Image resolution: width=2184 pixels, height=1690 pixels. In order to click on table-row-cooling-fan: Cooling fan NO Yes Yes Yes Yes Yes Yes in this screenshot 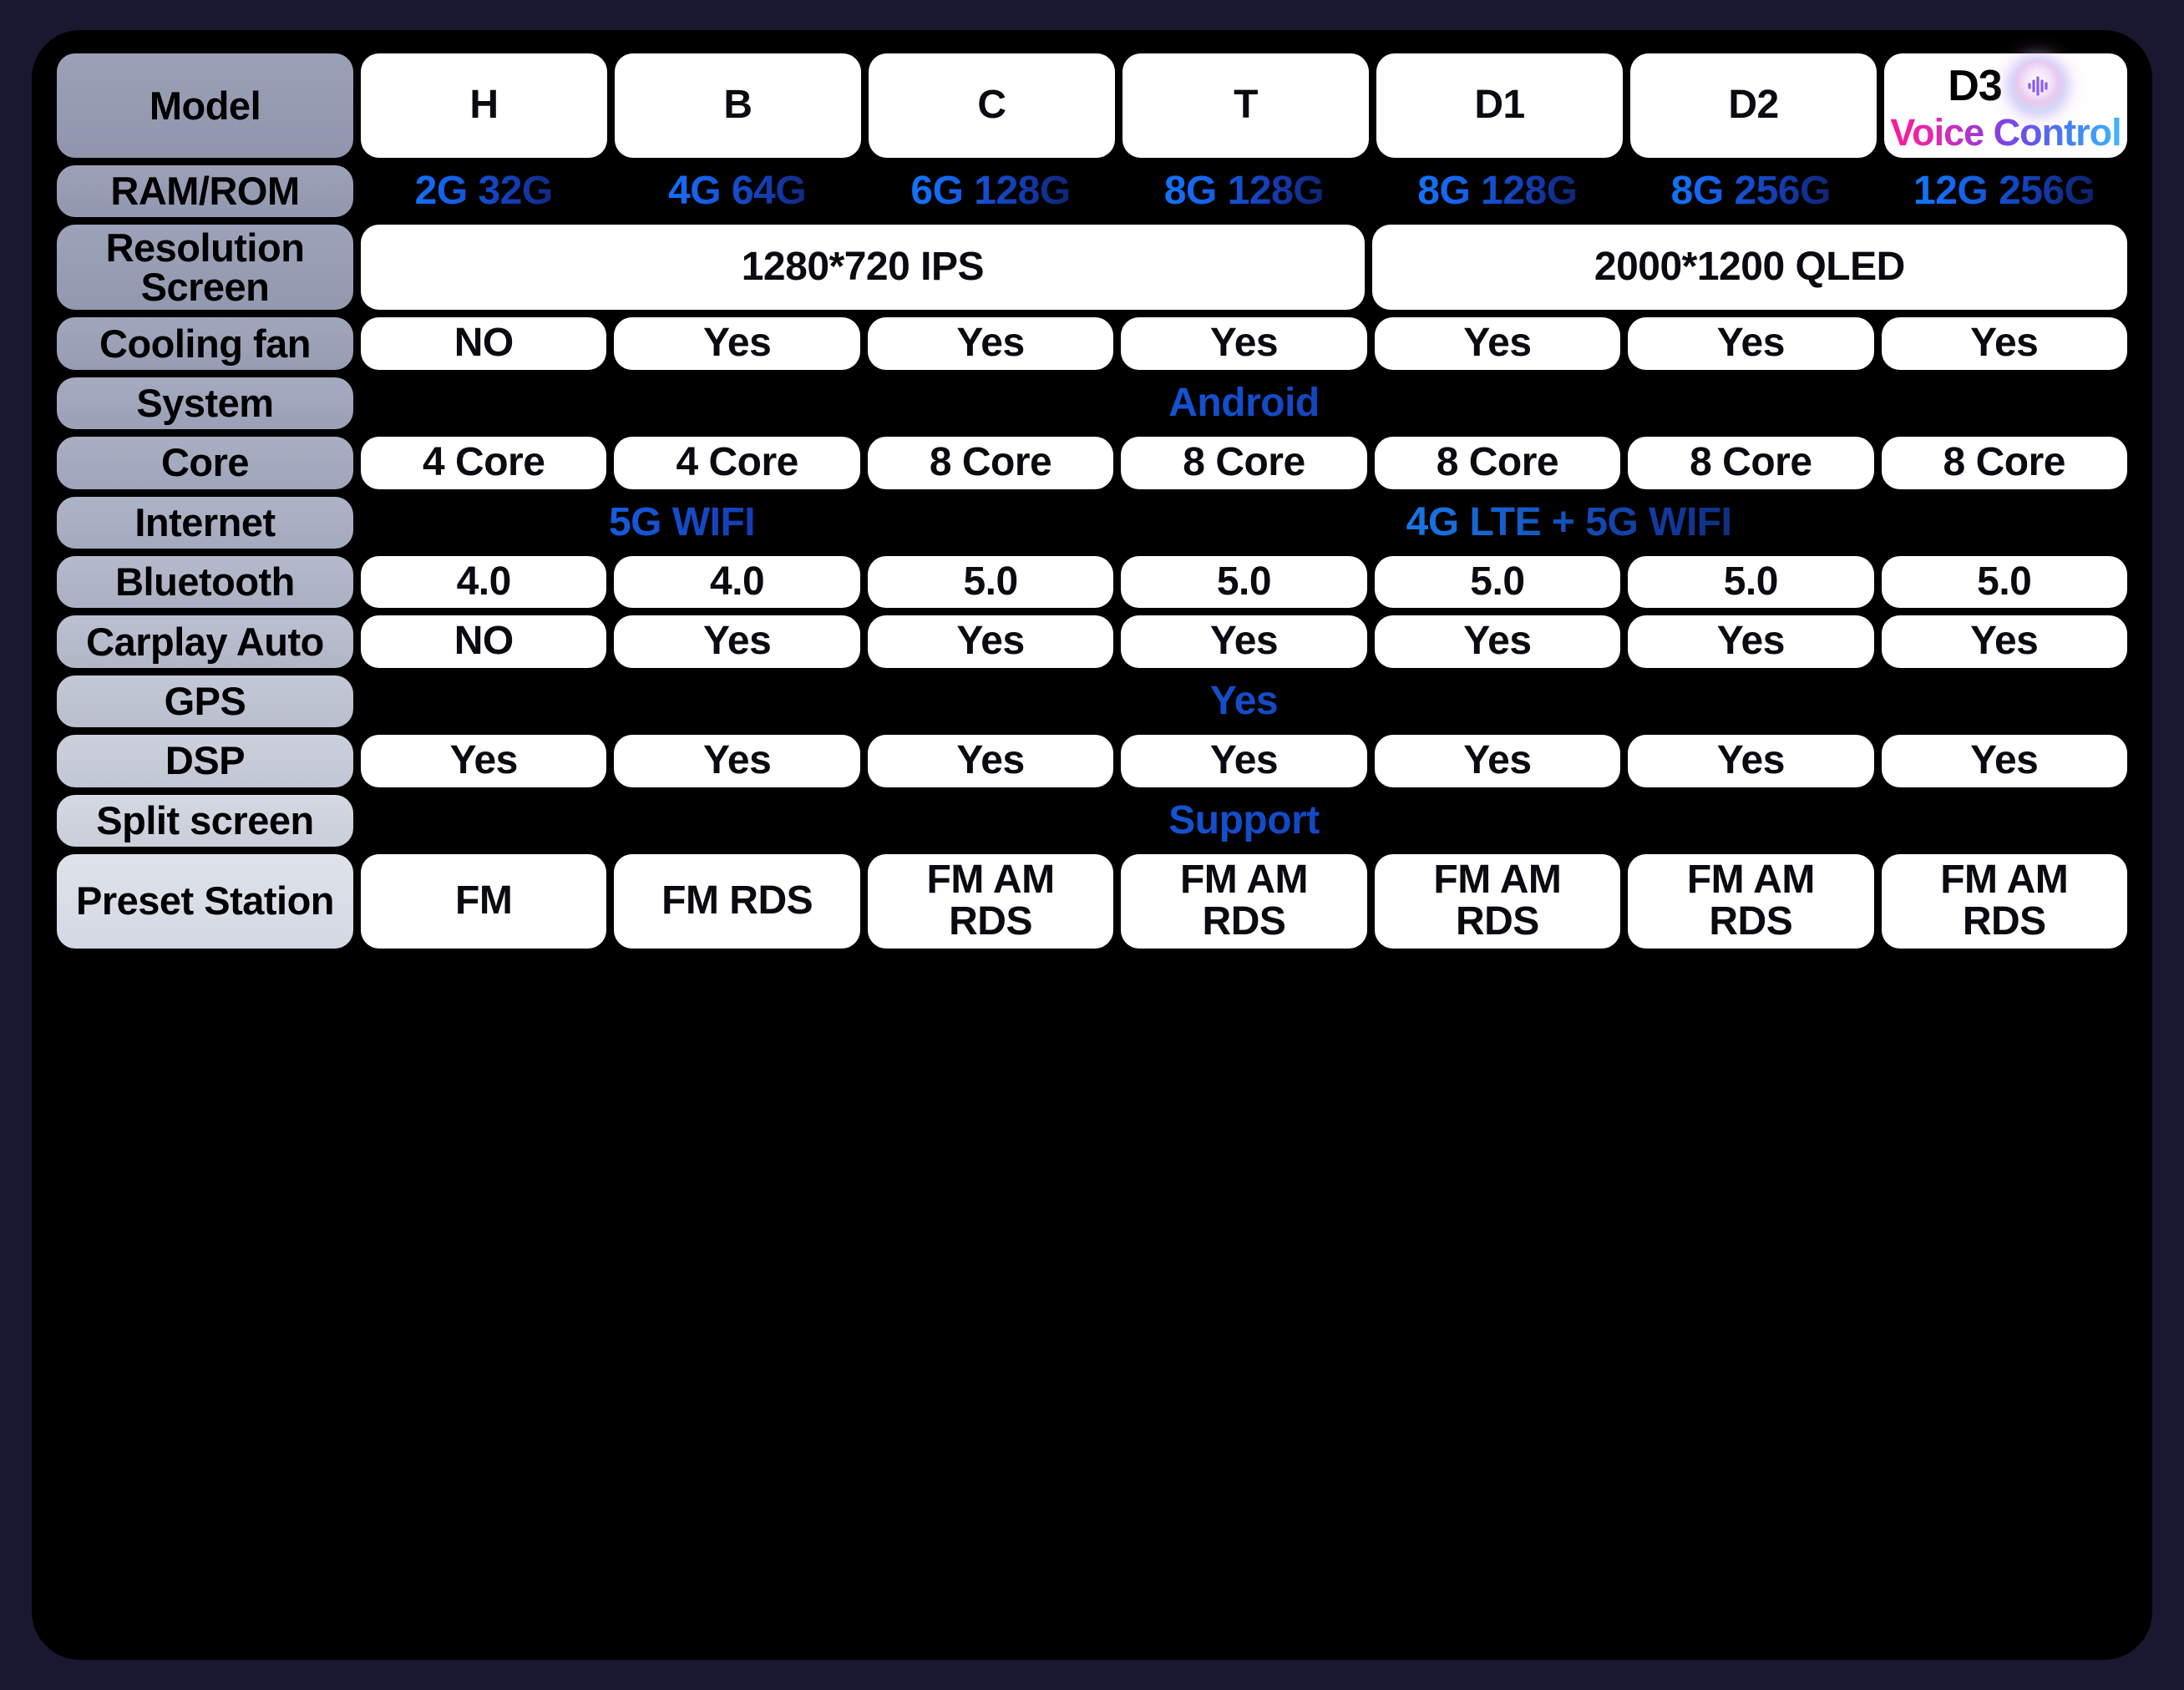, I will do `click(1092, 343)`.